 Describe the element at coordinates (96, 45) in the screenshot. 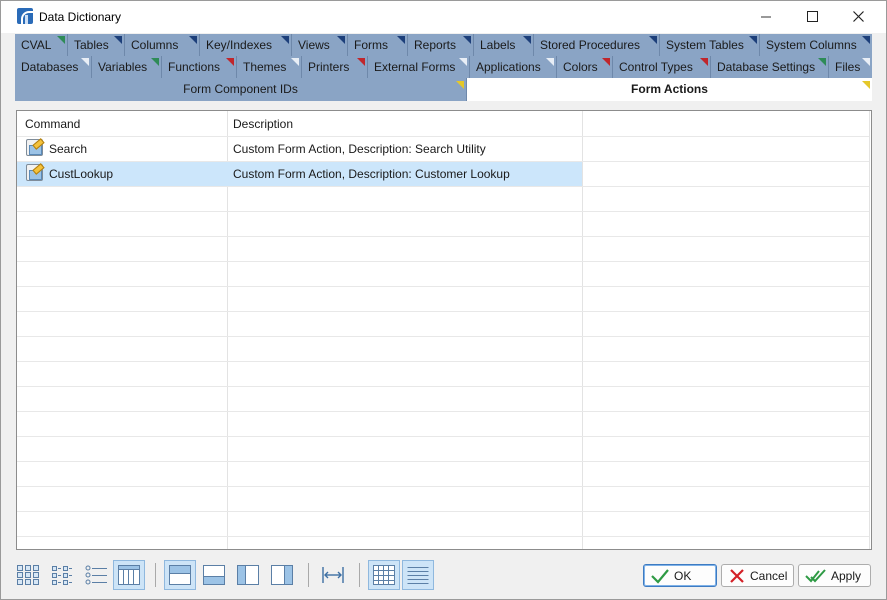

I see `tab-tables: Tables` at that location.